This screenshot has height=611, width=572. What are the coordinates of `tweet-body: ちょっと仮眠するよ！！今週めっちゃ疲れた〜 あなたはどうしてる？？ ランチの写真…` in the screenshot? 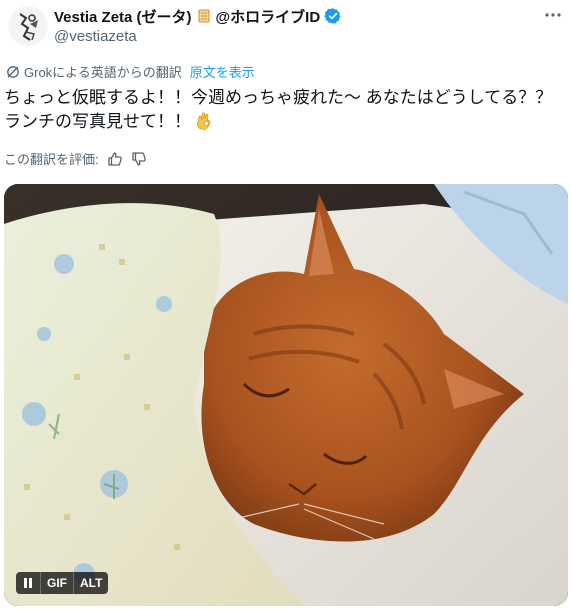 It's located at (278, 109).